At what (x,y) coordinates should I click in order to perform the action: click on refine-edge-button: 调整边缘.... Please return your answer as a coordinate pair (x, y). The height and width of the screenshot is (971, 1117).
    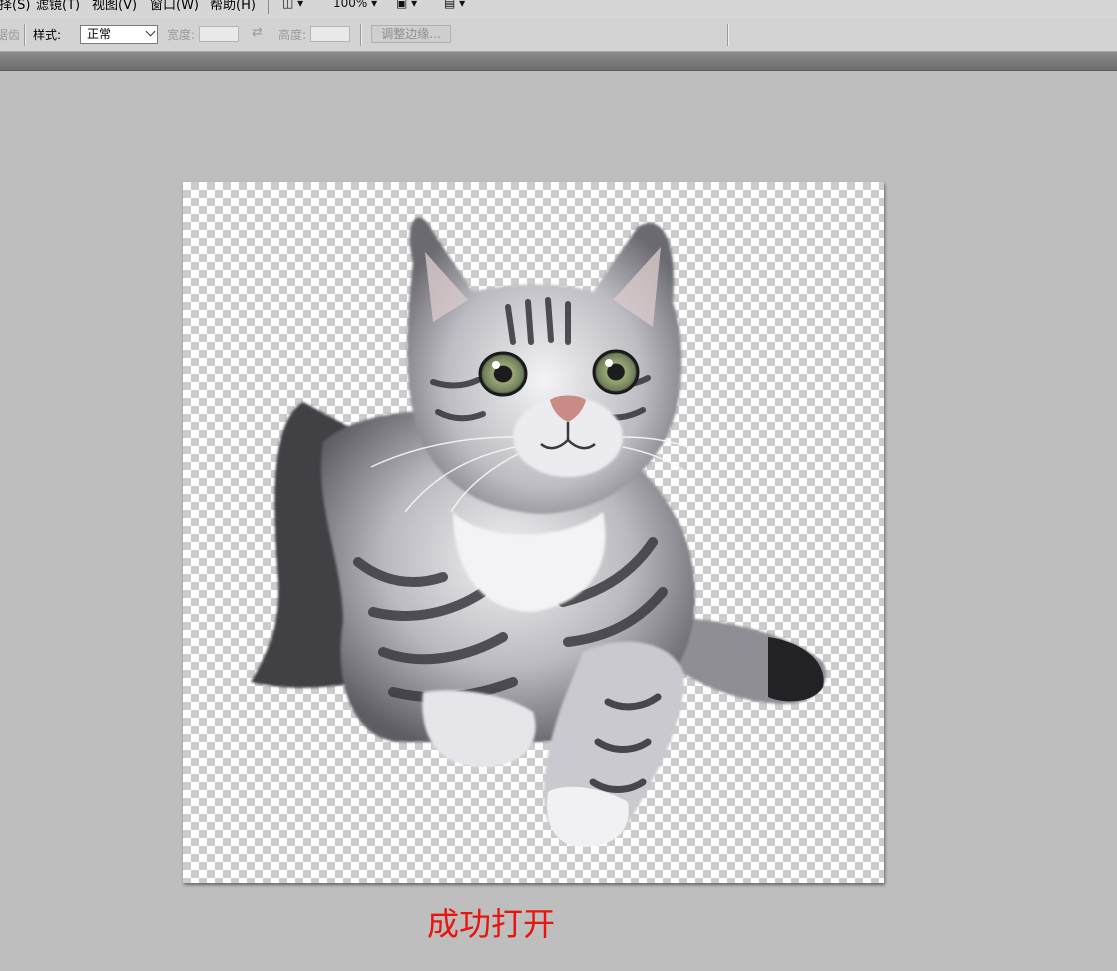
    Looking at the image, I should click on (411, 34).